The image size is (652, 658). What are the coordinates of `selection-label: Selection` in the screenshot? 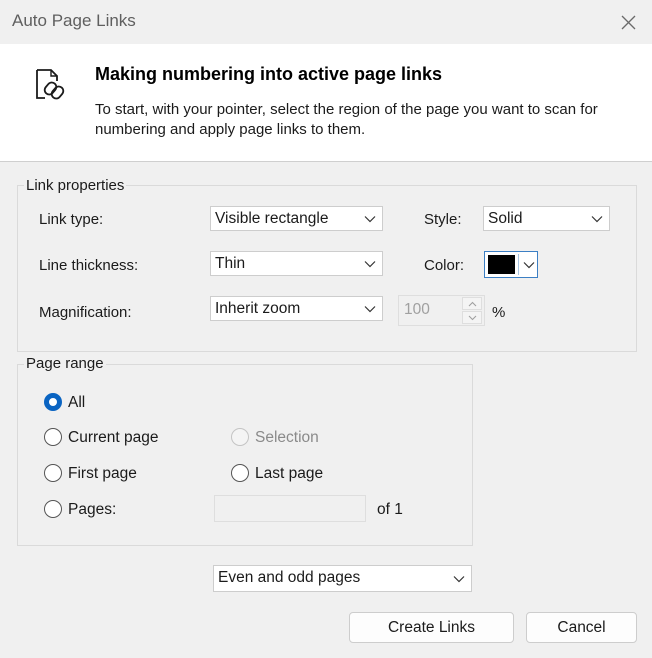 It's located at (287, 437).